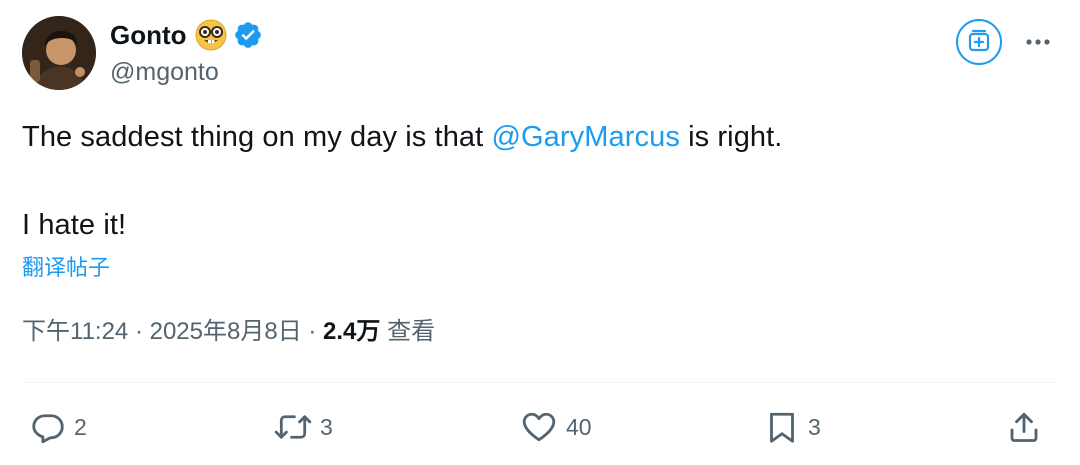  What do you see at coordinates (211, 35) in the screenshot?
I see `nerd-face-emoji-icon` at bounding box center [211, 35].